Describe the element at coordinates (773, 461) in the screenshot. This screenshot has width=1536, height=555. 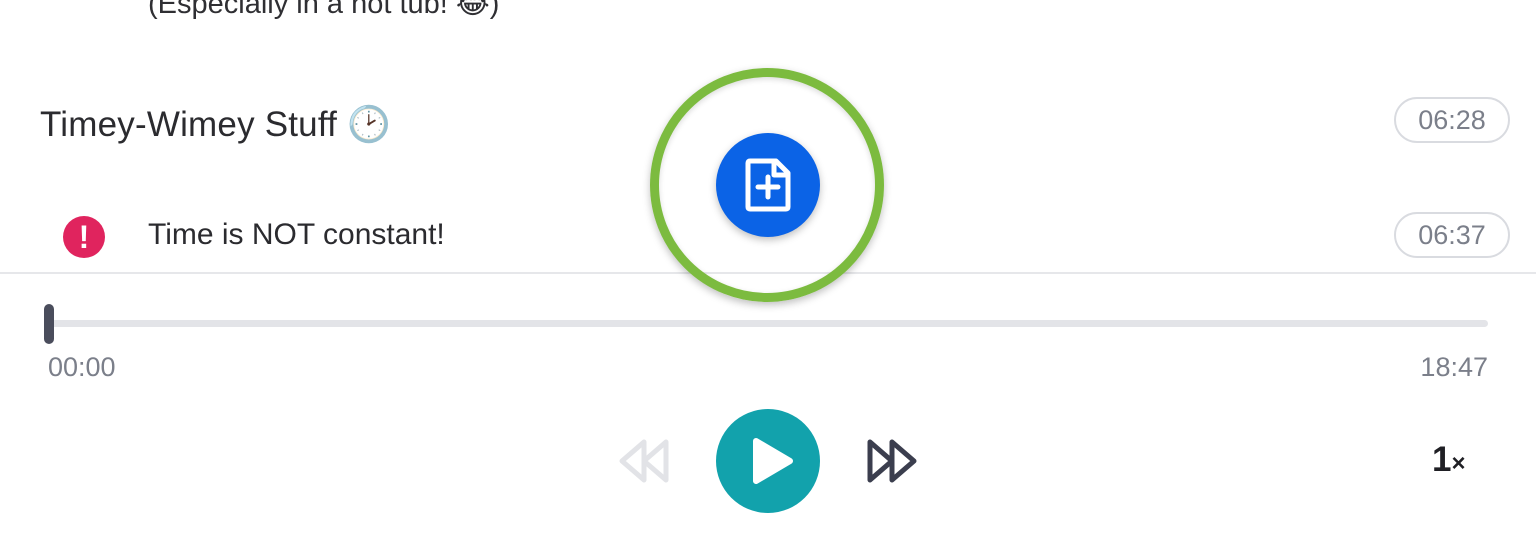
I see `play-icon` at that location.